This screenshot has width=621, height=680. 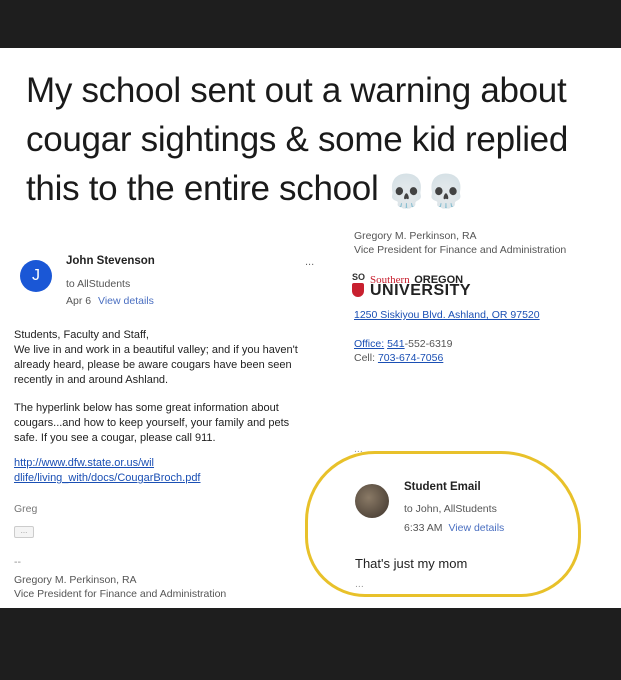 What do you see at coordinates (423, 528) in the screenshot?
I see `reply-time: 6:33 AM` at bounding box center [423, 528].